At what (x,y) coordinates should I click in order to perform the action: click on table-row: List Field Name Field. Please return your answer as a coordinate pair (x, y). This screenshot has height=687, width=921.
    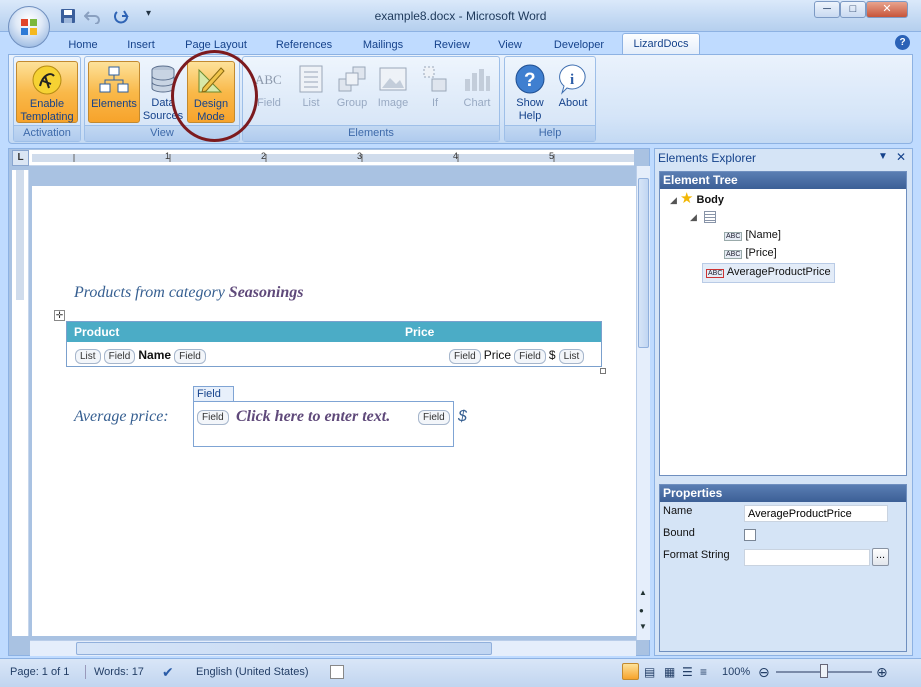
    Looking at the image, I should click on (140, 356).